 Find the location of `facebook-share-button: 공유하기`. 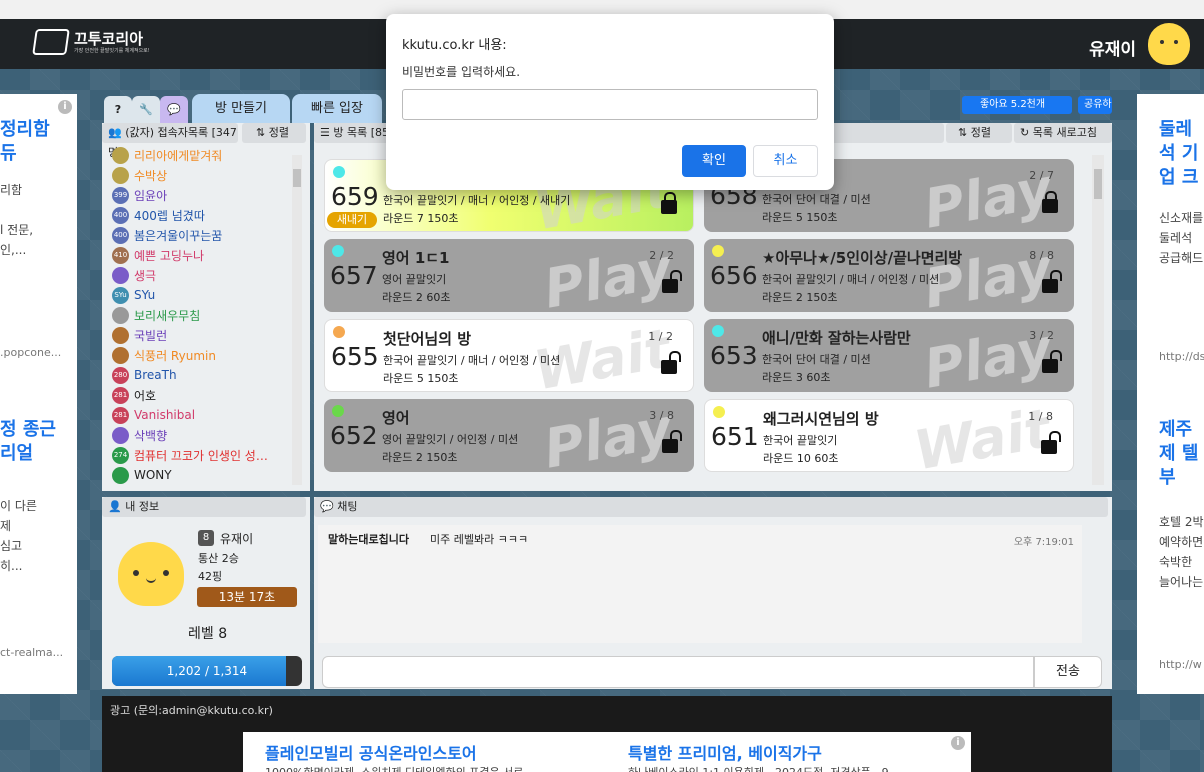

facebook-share-button: 공유하기 is located at coordinates (1095, 105).